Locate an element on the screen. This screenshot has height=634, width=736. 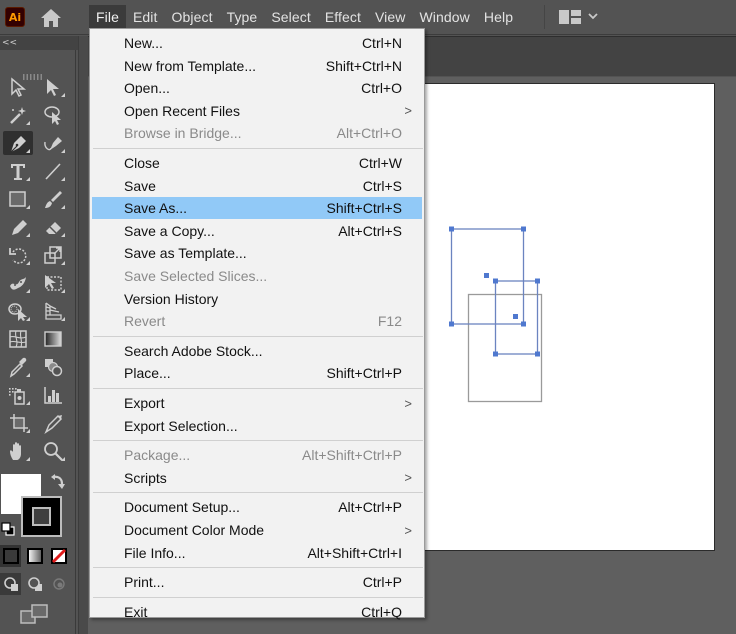
chevron-down-icon is located at coordinates (593, 16).